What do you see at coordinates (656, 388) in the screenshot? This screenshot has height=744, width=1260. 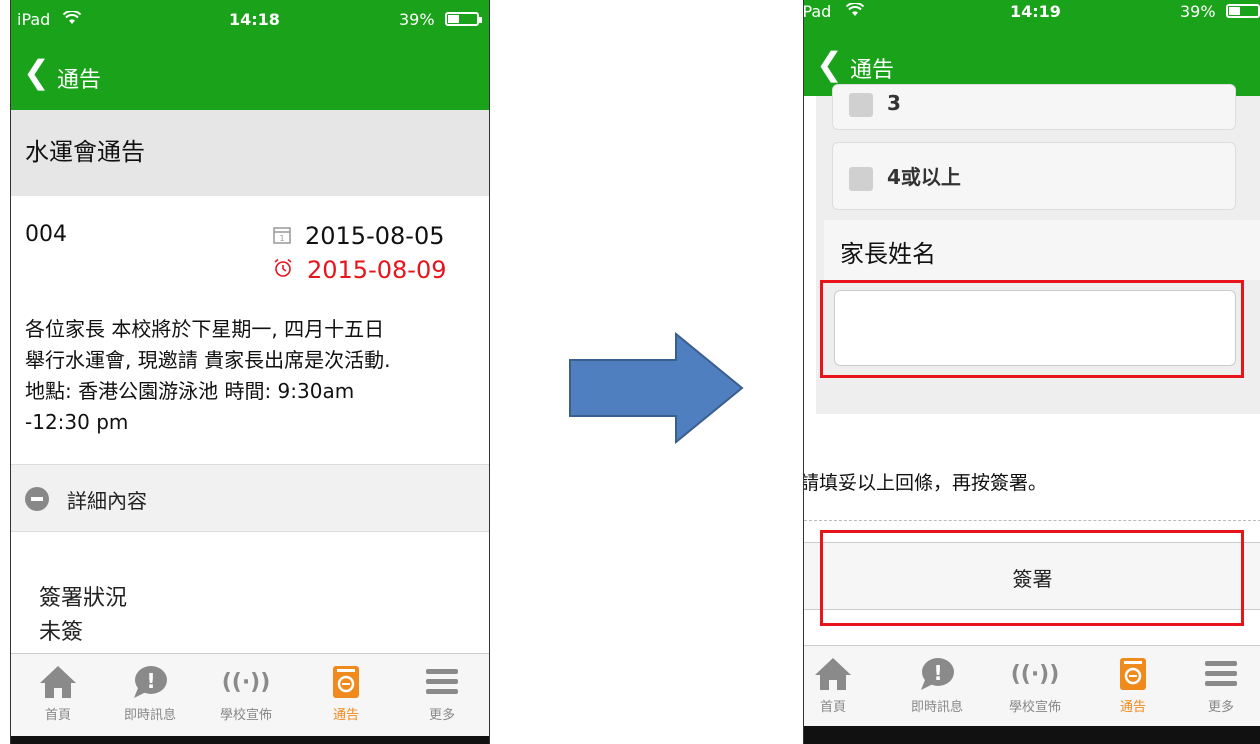 I see `next-step-arrow-icon` at bounding box center [656, 388].